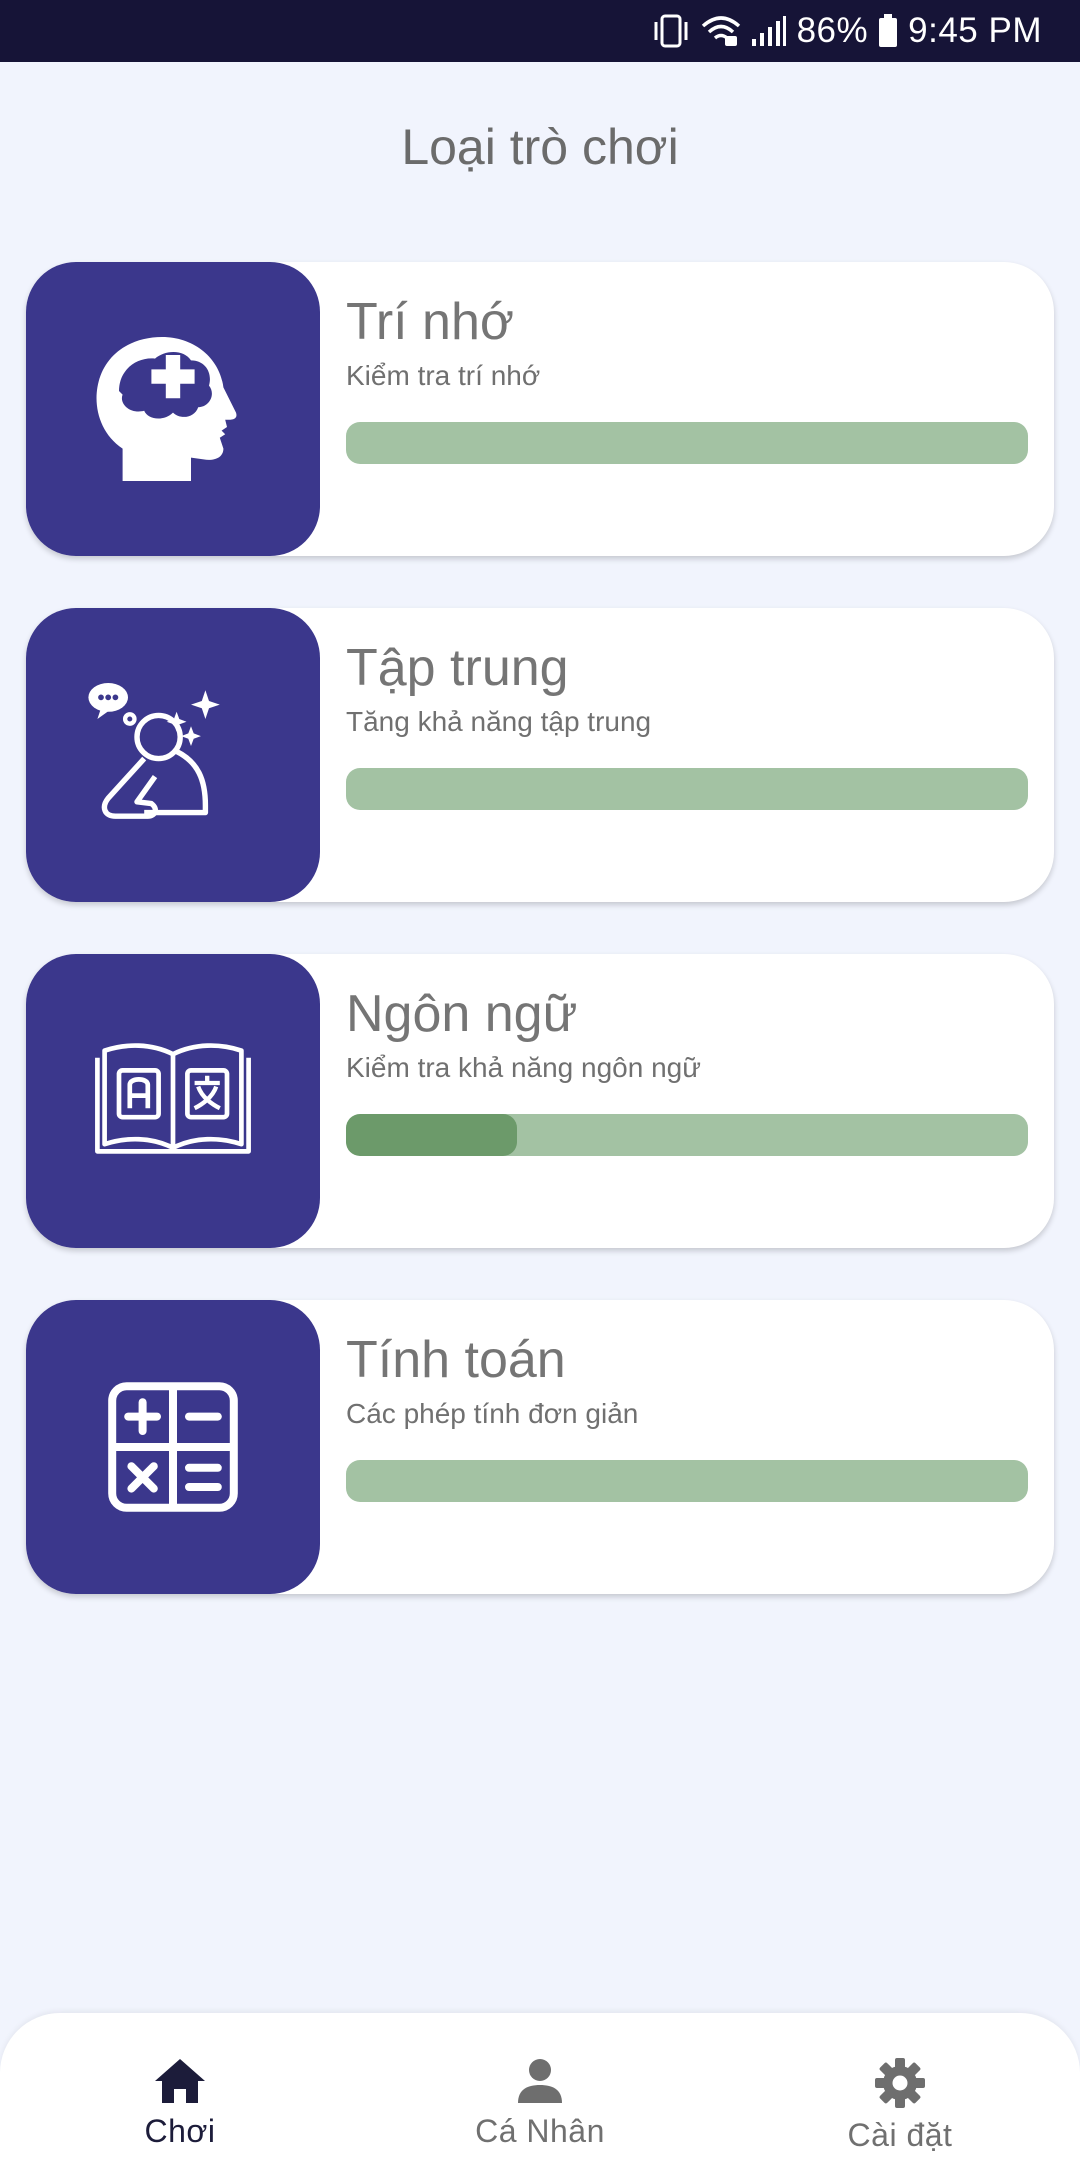  What do you see at coordinates (456, 1360) in the screenshot?
I see `card-title: Tính toán` at bounding box center [456, 1360].